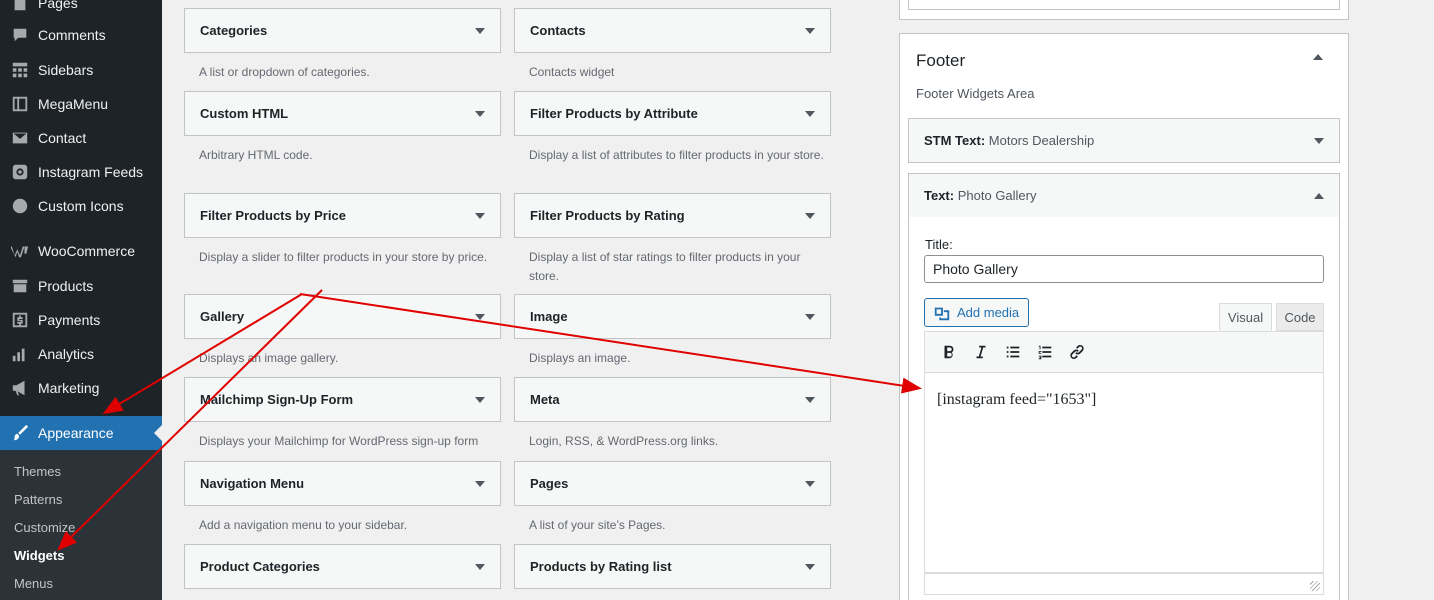  Describe the element at coordinates (976, 312) in the screenshot. I see `add-media-button: Add media` at that location.